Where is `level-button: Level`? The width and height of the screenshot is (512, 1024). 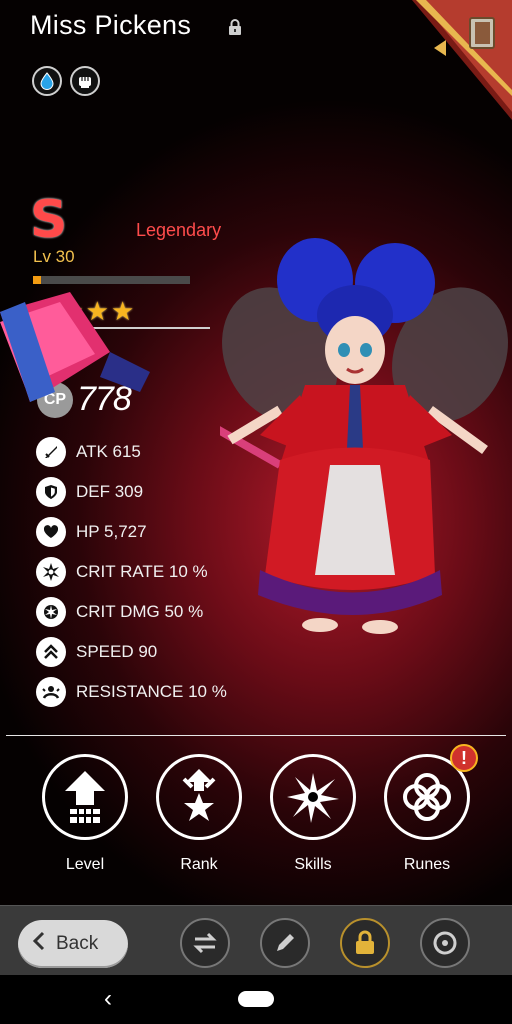 level-button: Level is located at coordinates (85, 814).